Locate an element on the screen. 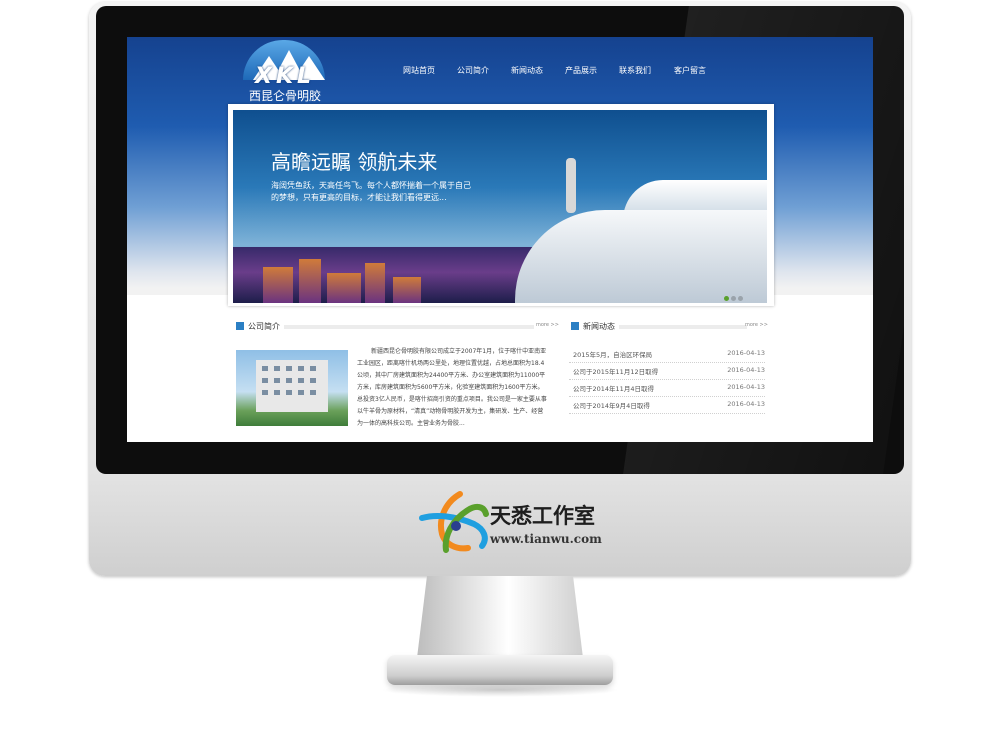 The image size is (1000, 743). banner-title: 高瞻远瞩 领航未来 is located at coordinates (354, 162).